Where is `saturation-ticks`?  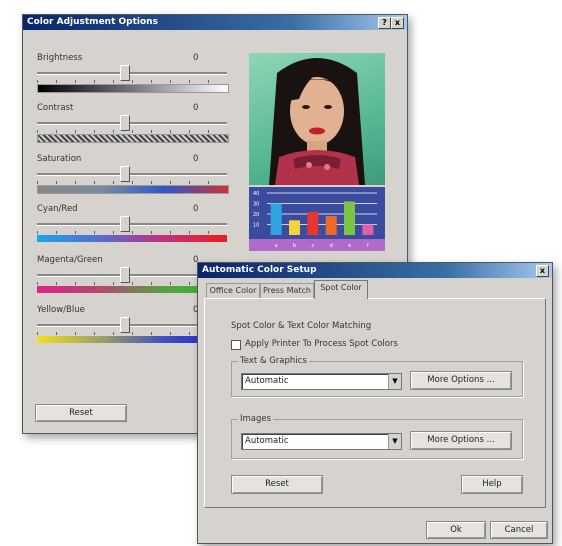 saturation-ticks is located at coordinates (132, 182).